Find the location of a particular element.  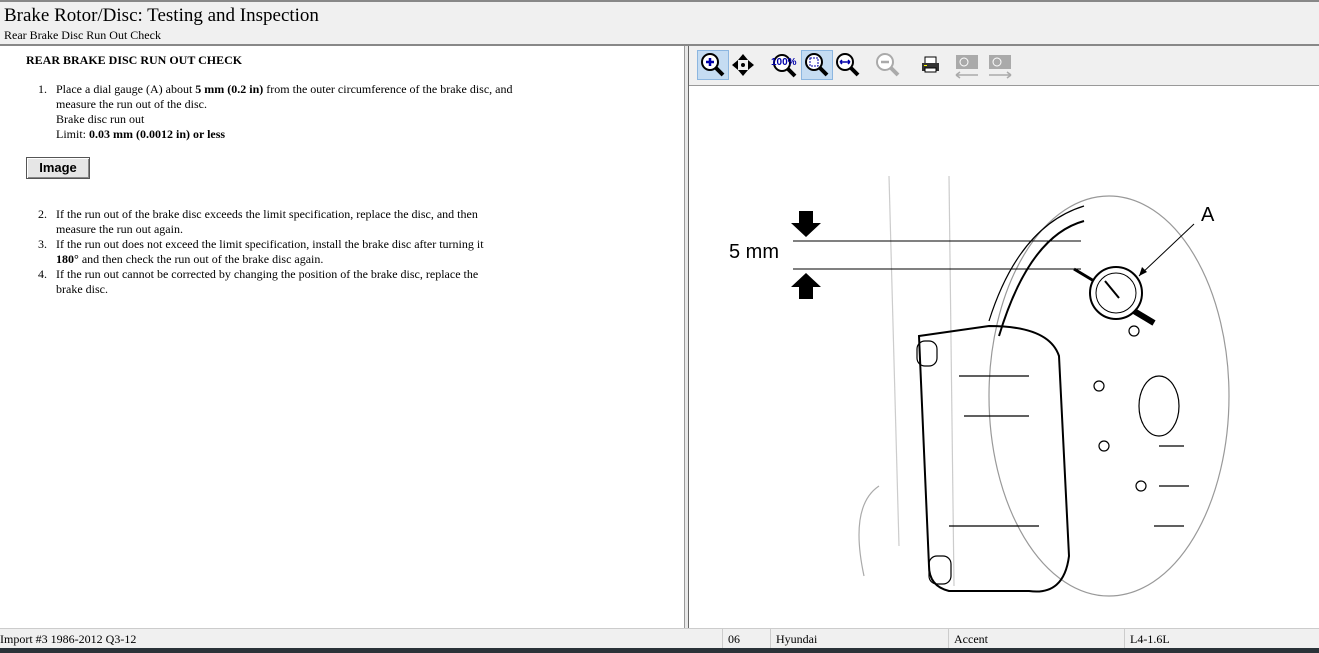

zoom-fit-button is located at coordinates (817, 65).